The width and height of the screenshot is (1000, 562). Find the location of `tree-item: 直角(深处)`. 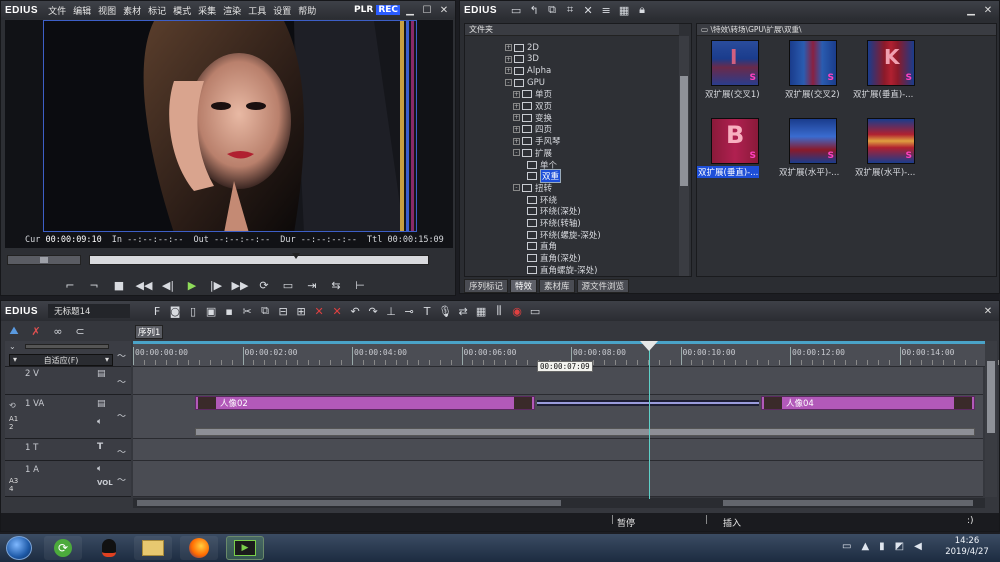

tree-item: 直角(深处) is located at coordinates (554, 258).